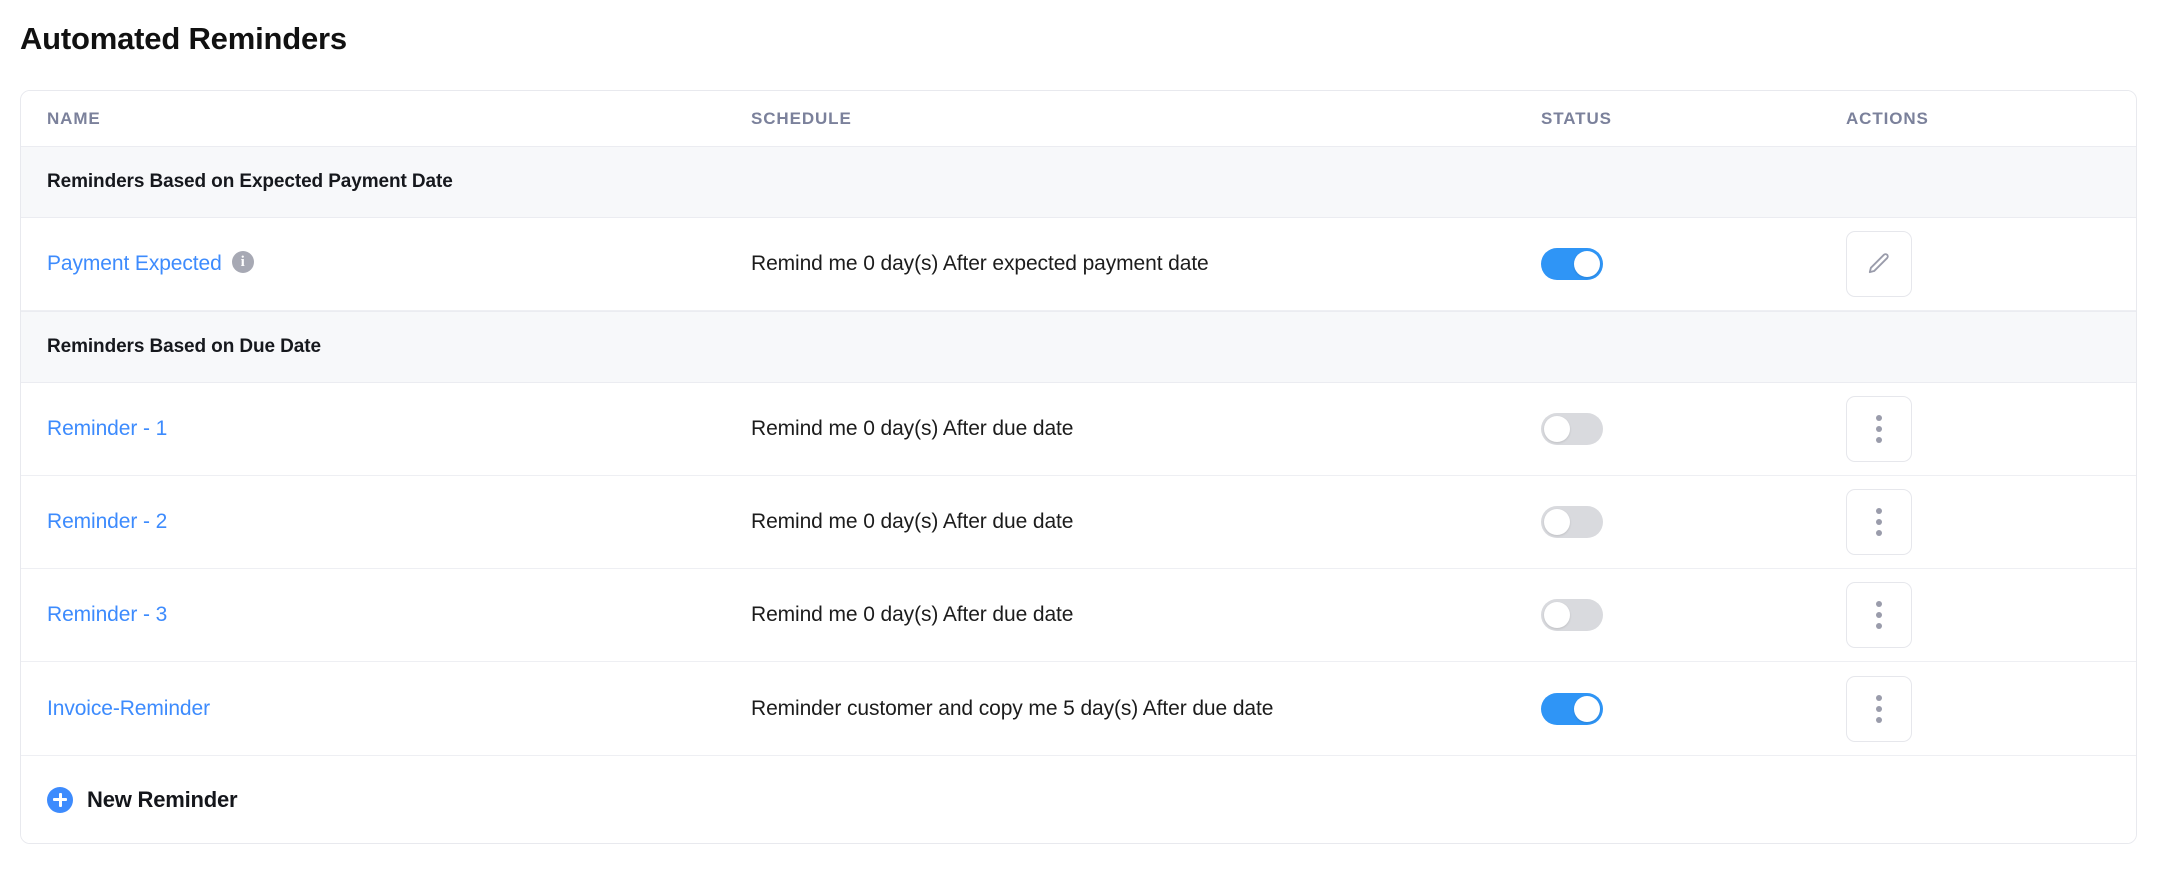 Image resolution: width=2160 pixels, height=870 pixels. What do you see at coordinates (128, 709) in the screenshot?
I see `reminder-name-link: Invoice-Reminder` at bounding box center [128, 709].